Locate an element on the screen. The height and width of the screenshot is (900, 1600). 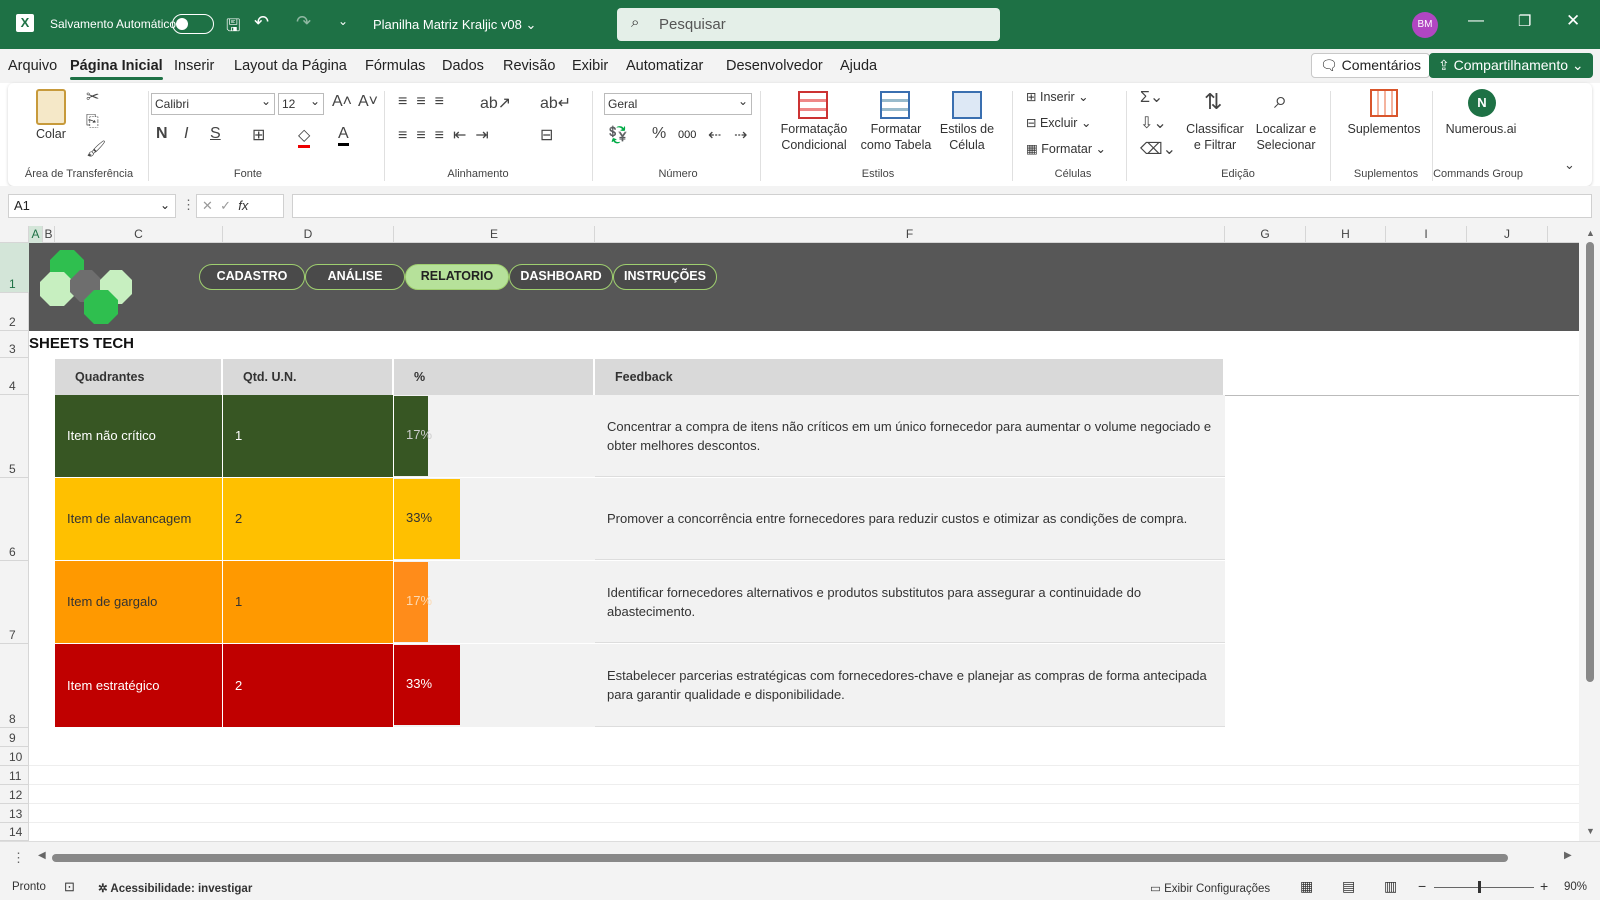
quadrant-cell: Item de gargalo is located at coordinates (138, 602).